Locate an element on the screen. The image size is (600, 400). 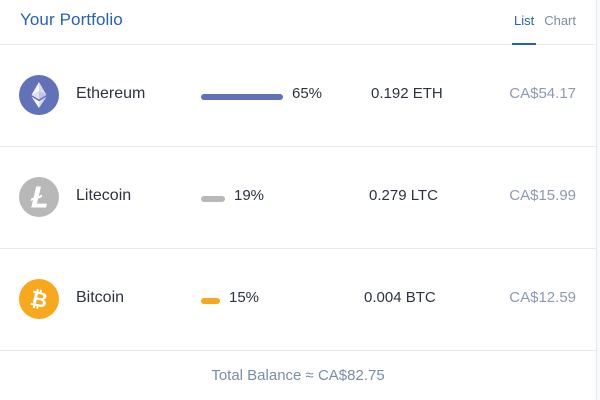
allocation-percent: 65% is located at coordinates (307, 93).